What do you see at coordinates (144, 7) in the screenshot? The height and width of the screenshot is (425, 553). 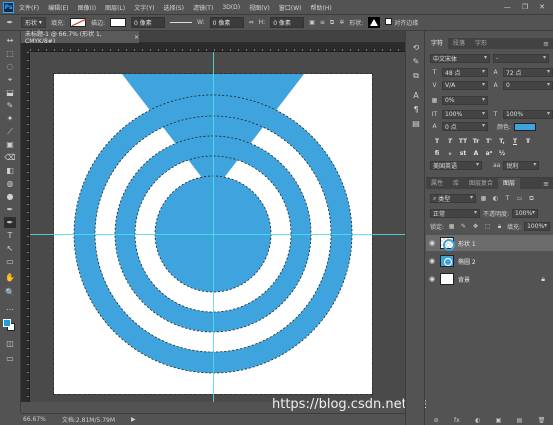 I see `menu-type: 文字(Y)` at bounding box center [144, 7].